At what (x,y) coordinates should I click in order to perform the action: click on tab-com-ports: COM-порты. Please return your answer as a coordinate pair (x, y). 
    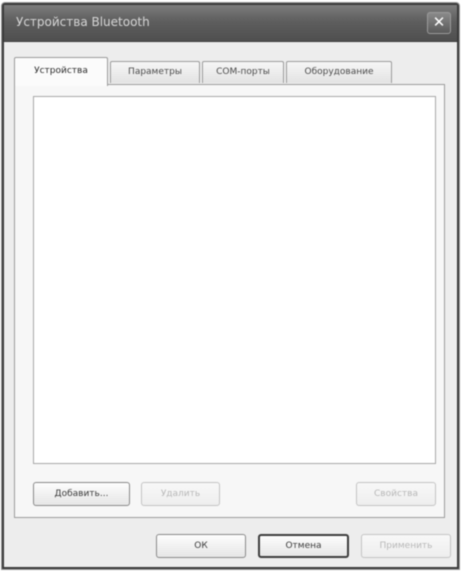
    Looking at the image, I should click on (243, 72).